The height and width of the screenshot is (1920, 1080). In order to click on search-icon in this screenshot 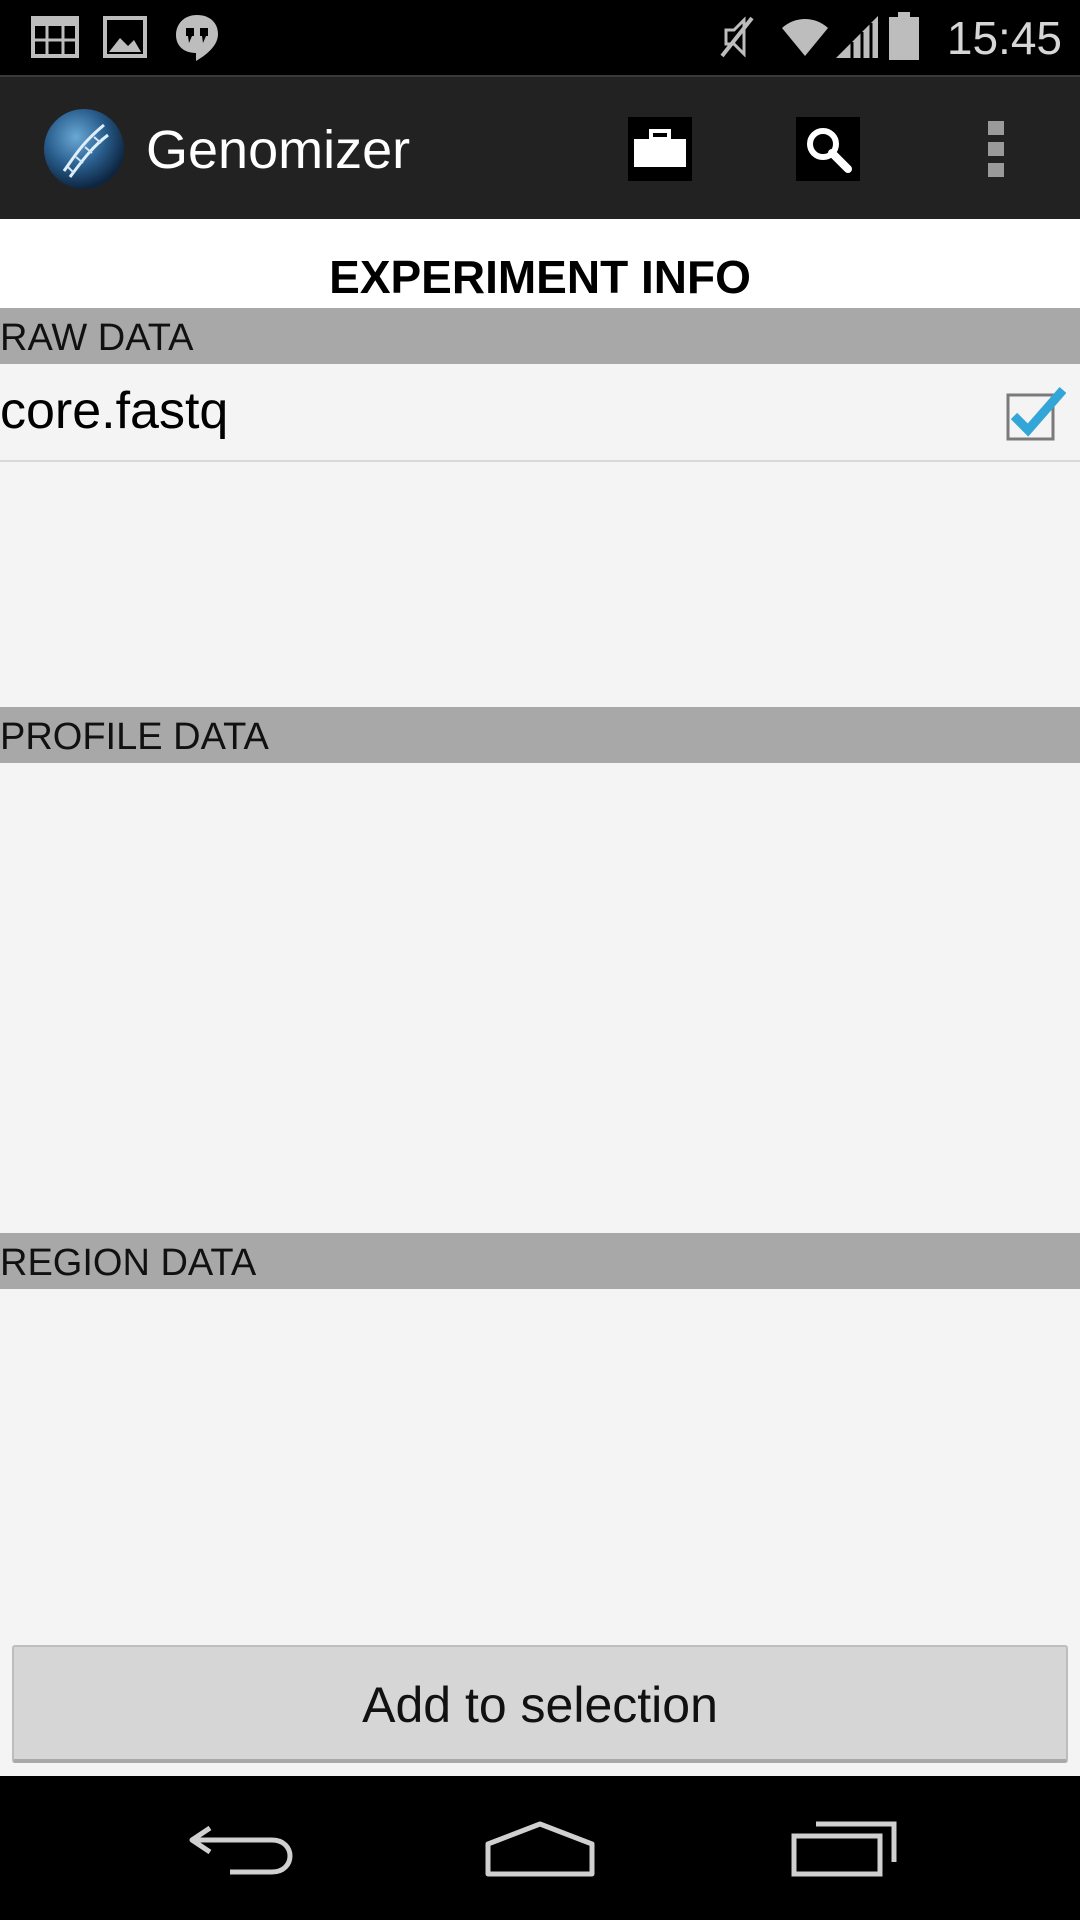, I will do `click(828, 149)`.